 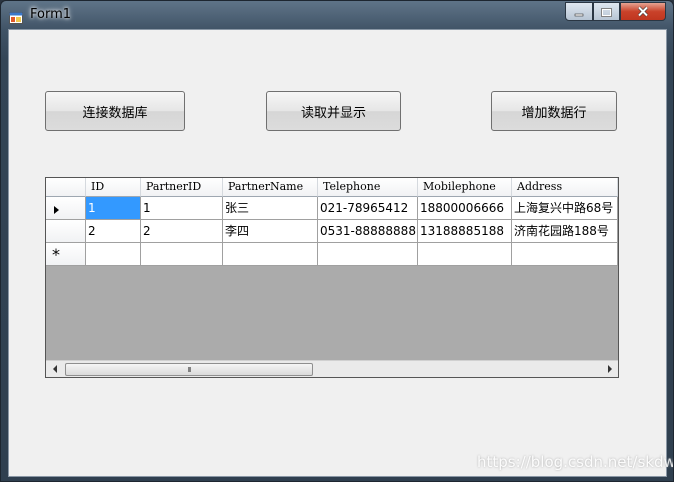 What do you see at coordinates (465, 208) in the screenshot?
I see `cell-mobilephone: 18800006666` at bounding box center [465, 208].